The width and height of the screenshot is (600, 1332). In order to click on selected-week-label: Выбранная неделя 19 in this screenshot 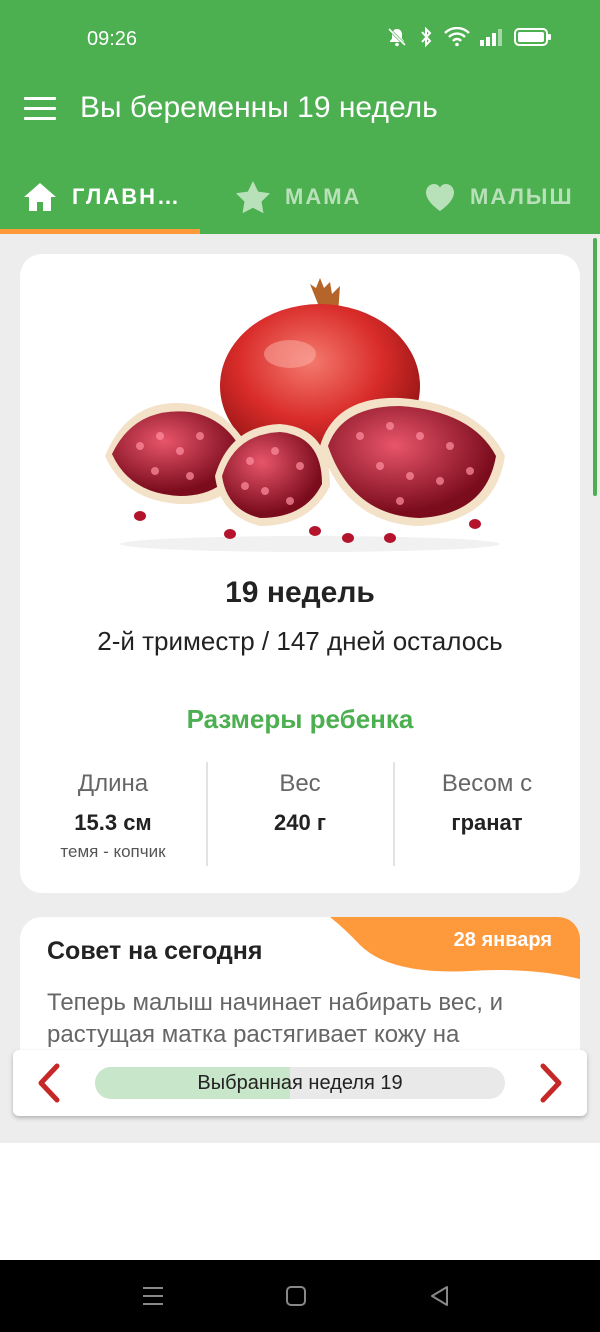, I will do `click(300, 1083)`.